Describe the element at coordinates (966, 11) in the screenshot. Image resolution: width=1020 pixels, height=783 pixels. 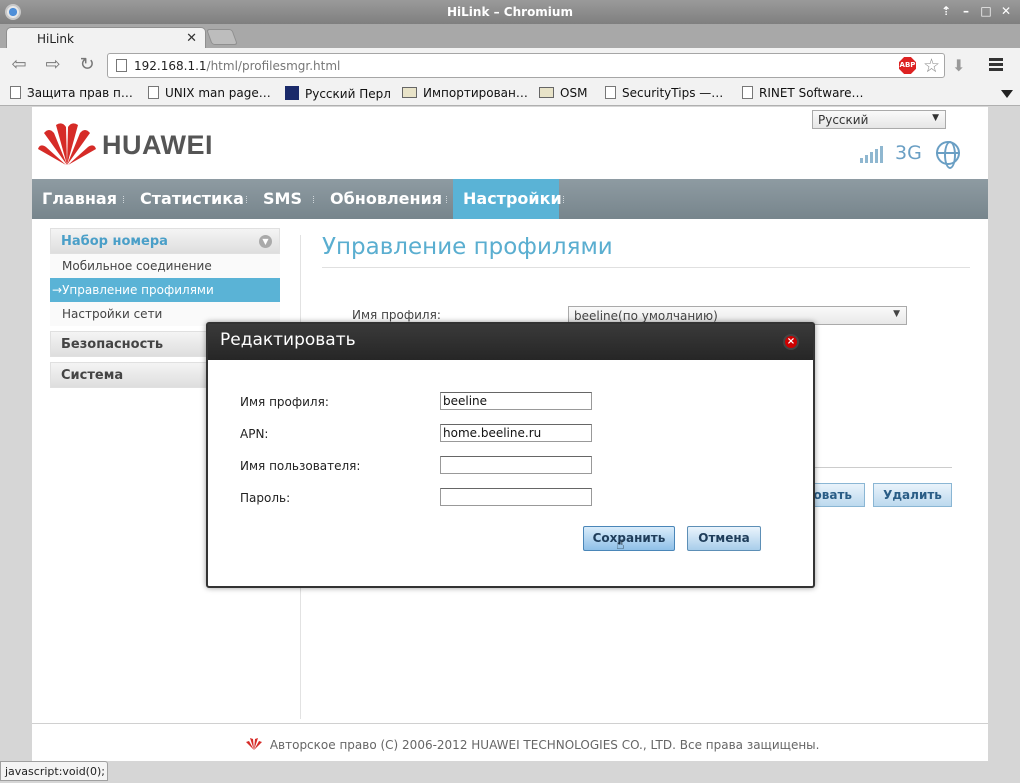
I see `minimize-icon: –` at that location.